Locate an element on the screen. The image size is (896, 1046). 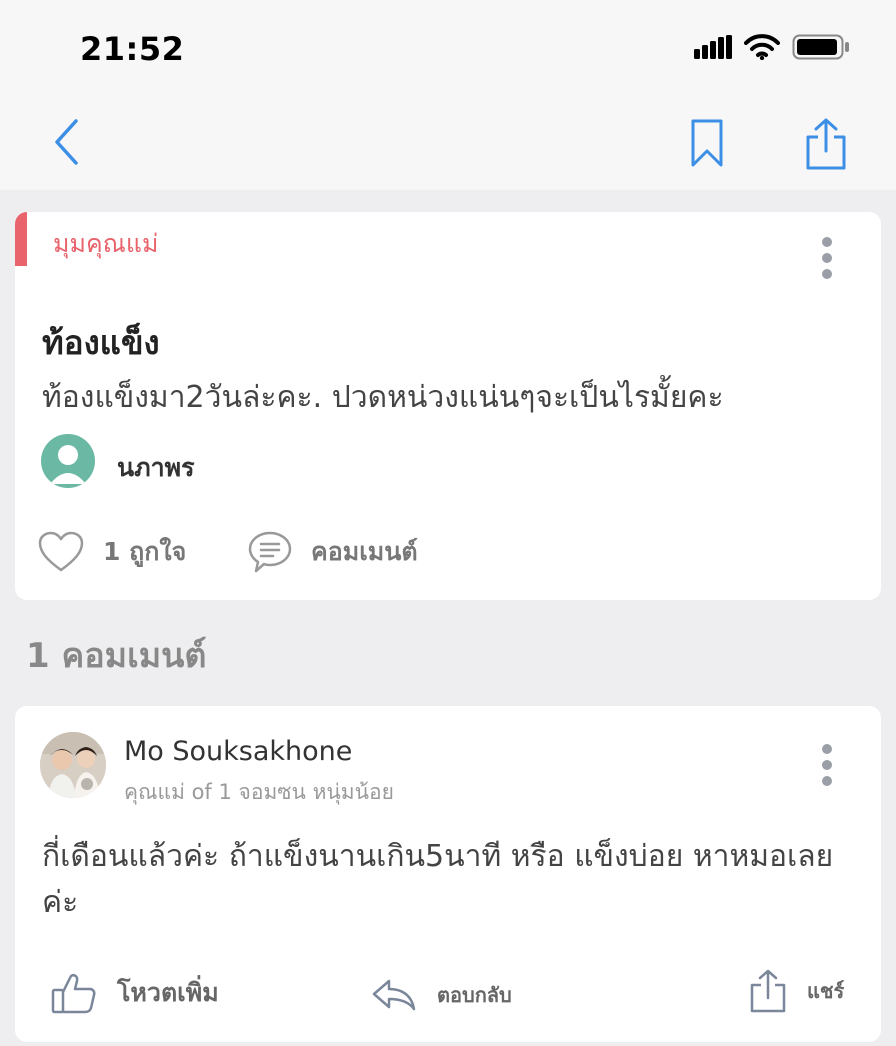
comment-button: คอมเมนต์ is located at coordinates (332, 552).